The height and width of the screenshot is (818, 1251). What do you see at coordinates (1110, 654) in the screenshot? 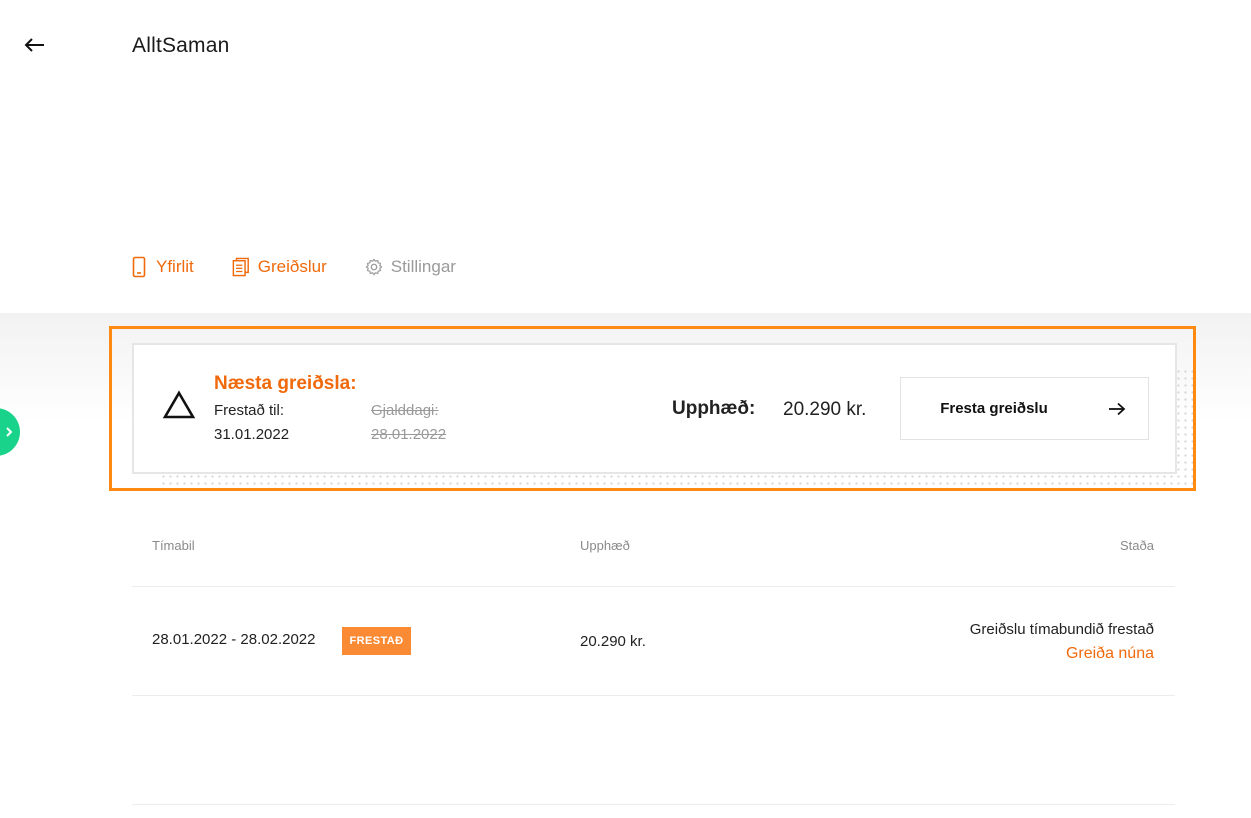
I see `pay-now-link: Greiða núna` at bounding box center [1110, 654].